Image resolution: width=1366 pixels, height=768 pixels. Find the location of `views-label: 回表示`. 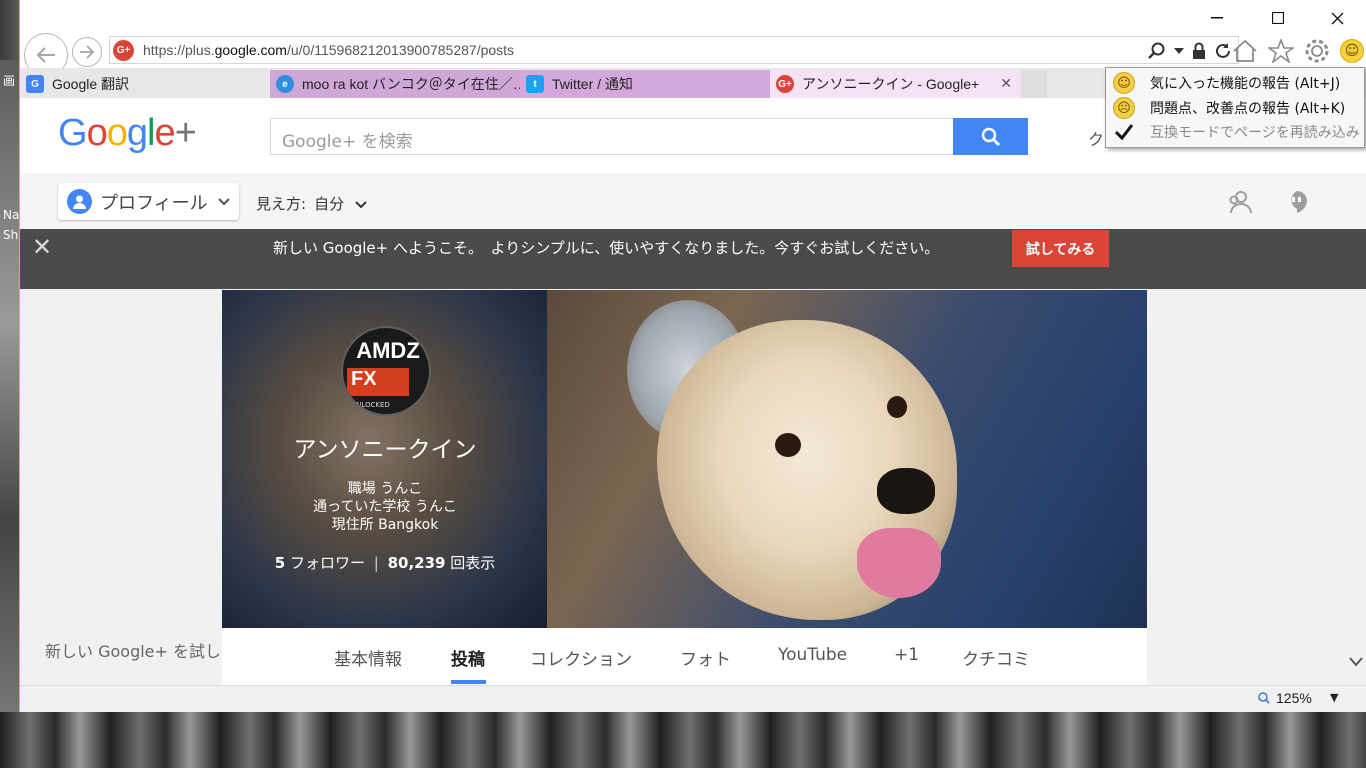

views-label: 回表示 is located at coordinates (473, 563).